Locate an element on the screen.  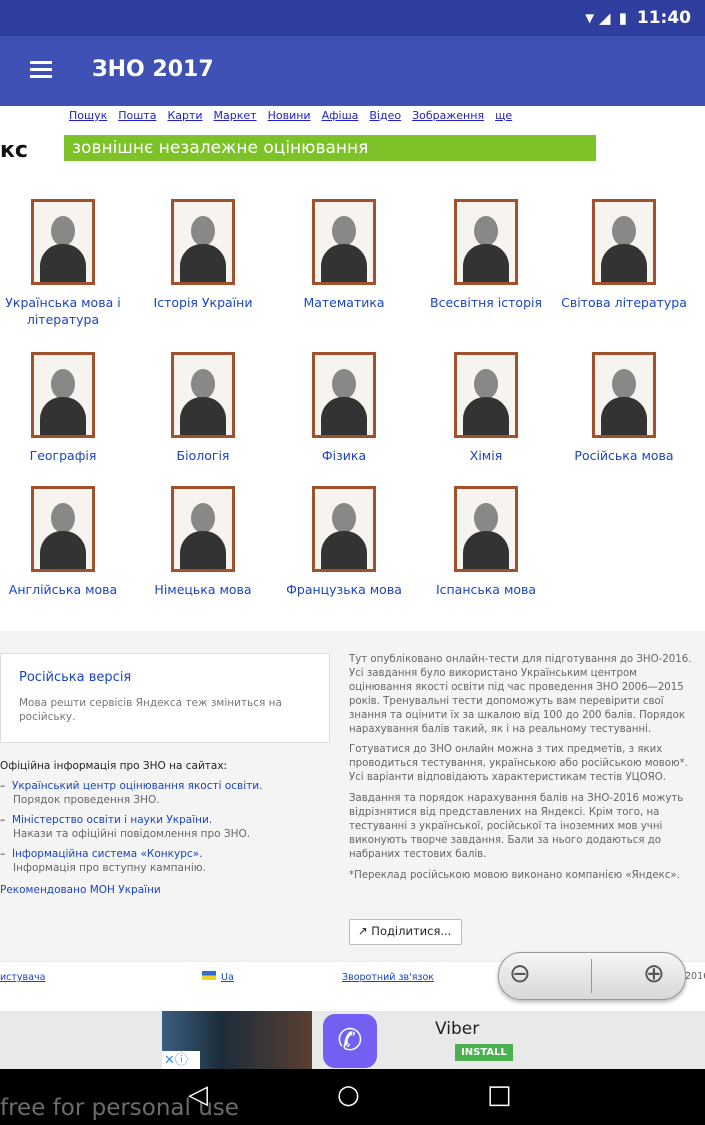
subject-name: Українська мова і література is located at coordinates (63, 311).